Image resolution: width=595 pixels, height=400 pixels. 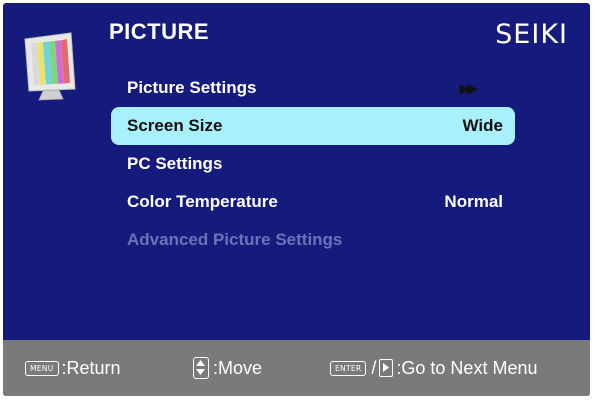 I want to click on right-key-icon, so click(x=386, y=368).